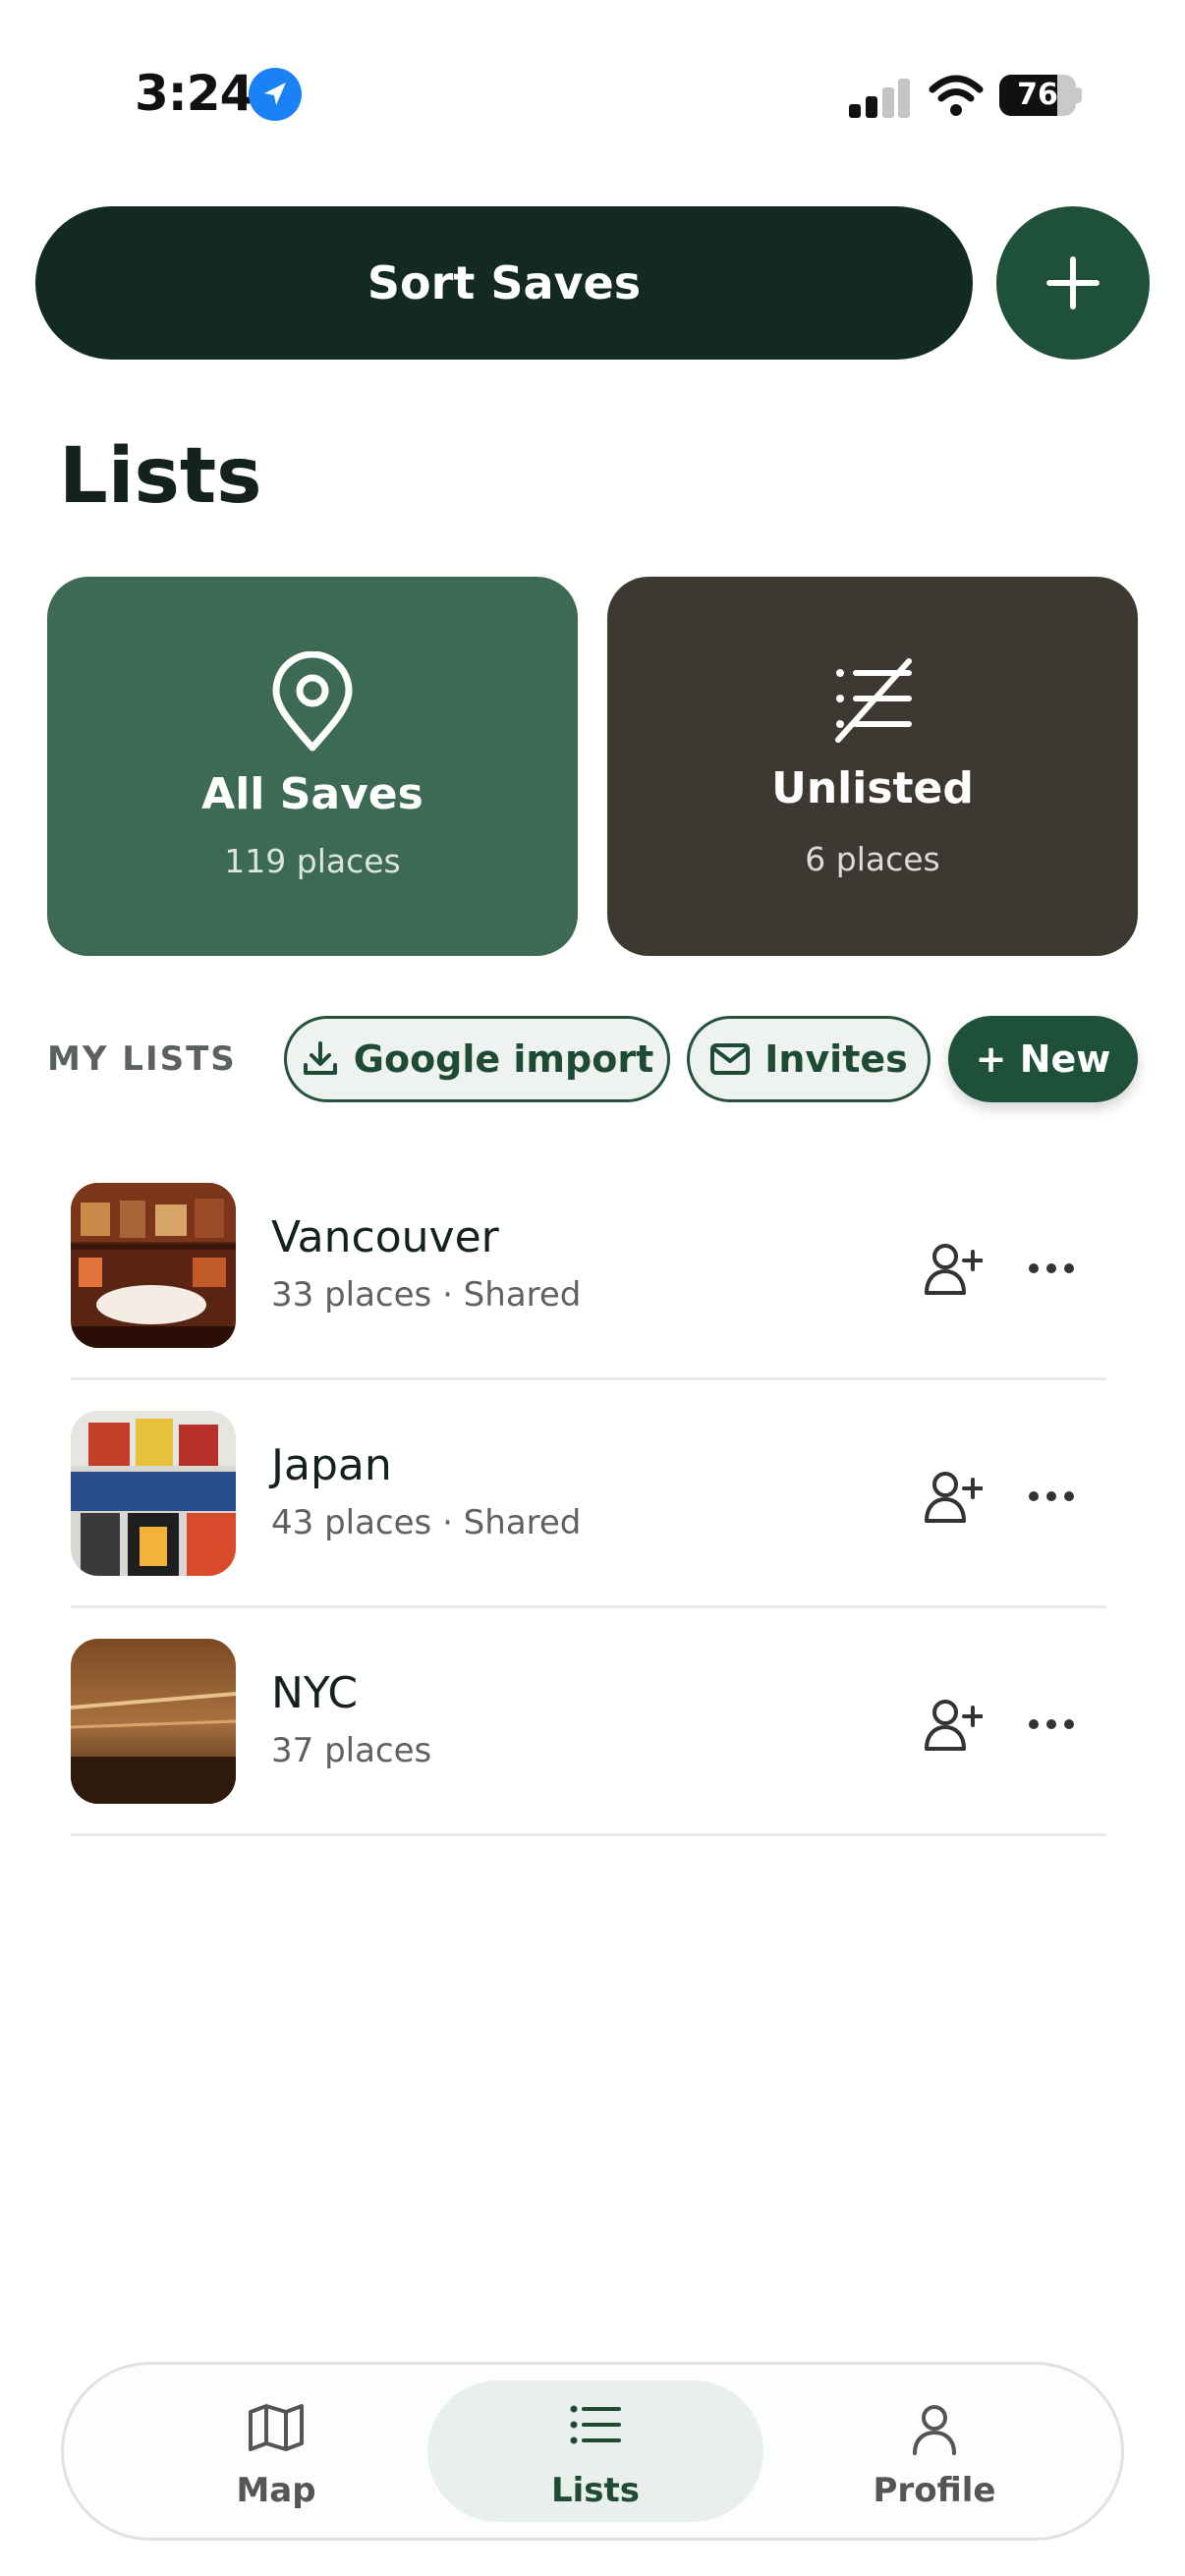  What do you see at coordinates (313, 766) in the screenshot?
I see `all-saves-card: All Saves 119 places` at bounding box center [313, 766].